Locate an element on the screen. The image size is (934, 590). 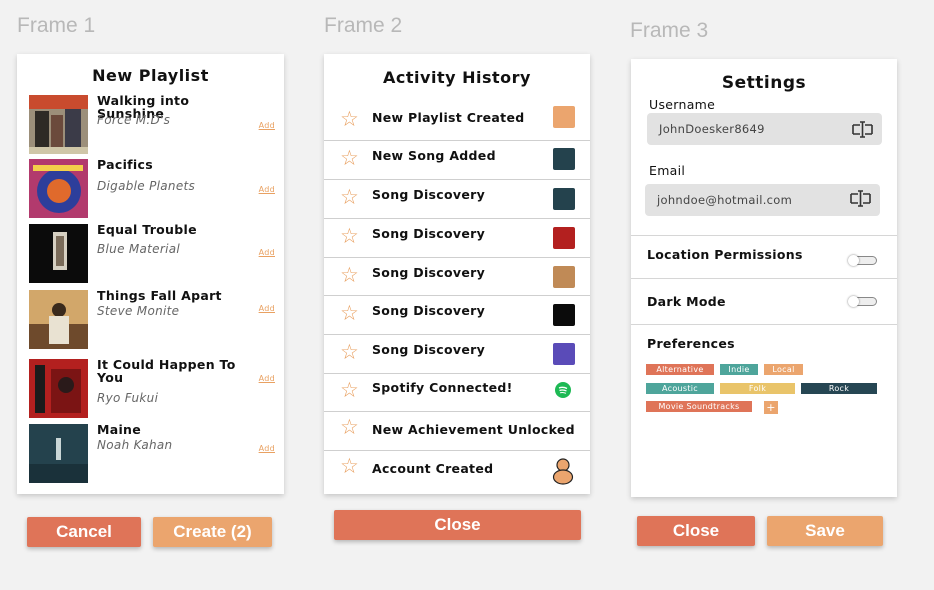
song-artist: Blue Material is located at coordinates (139, 249).